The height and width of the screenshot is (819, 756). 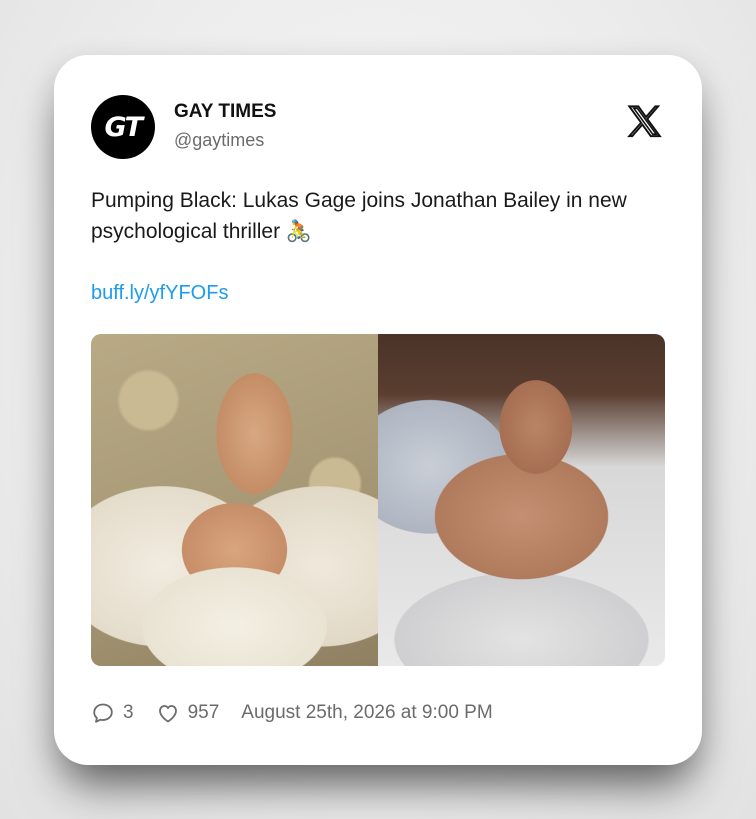 What do you see at coordinates (159, 293) in the screenshot?
I see `tweet-link: buff.ly/yfYFOFs` at bounding box center [159, 293].